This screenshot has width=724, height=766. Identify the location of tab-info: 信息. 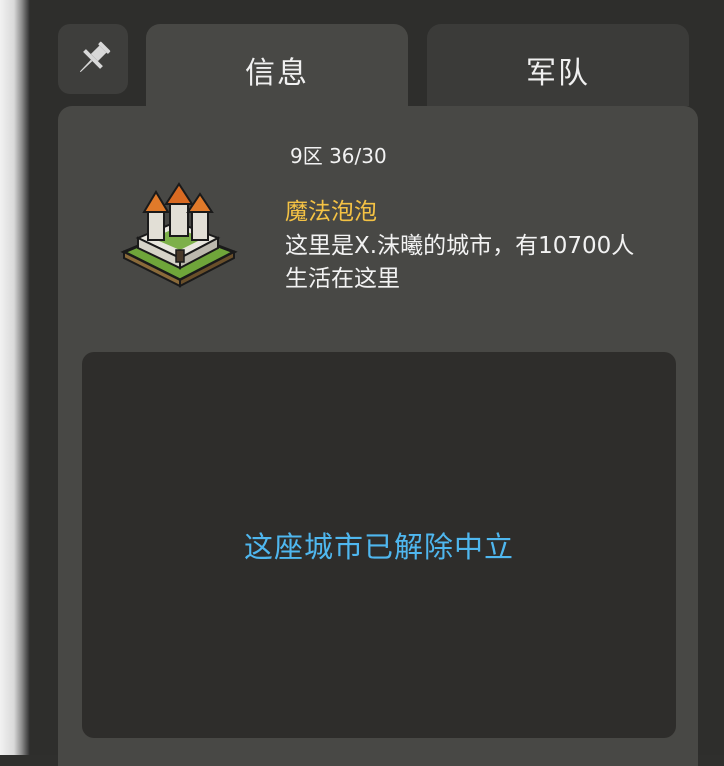
(277, 69).